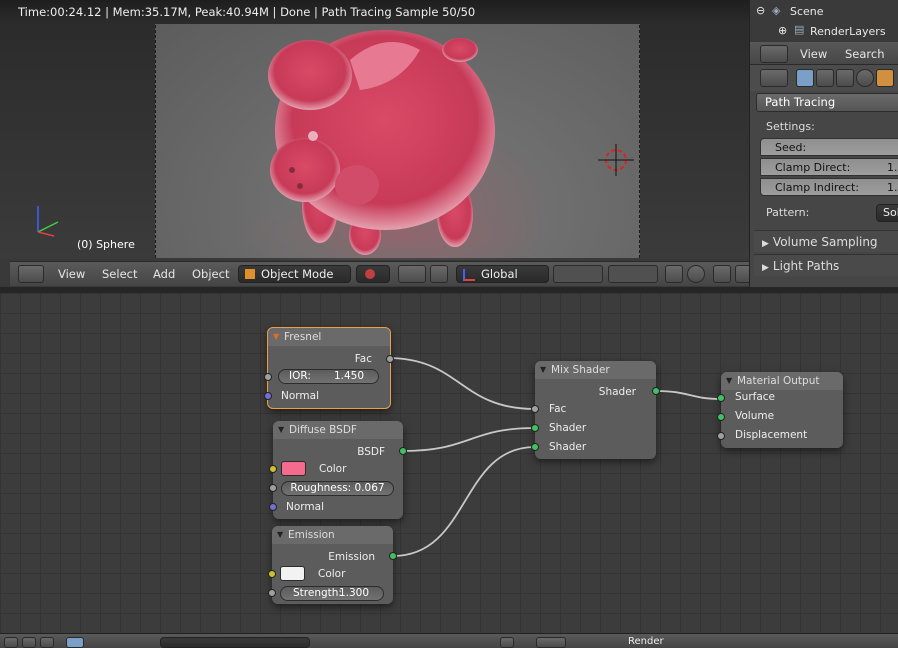 The width and height of the screenshot is (898, 648). What do you see at coordinates (568, 447) in the screenshot?
I see `shader2-input-label: Shader` at bounding box center [568, 447].